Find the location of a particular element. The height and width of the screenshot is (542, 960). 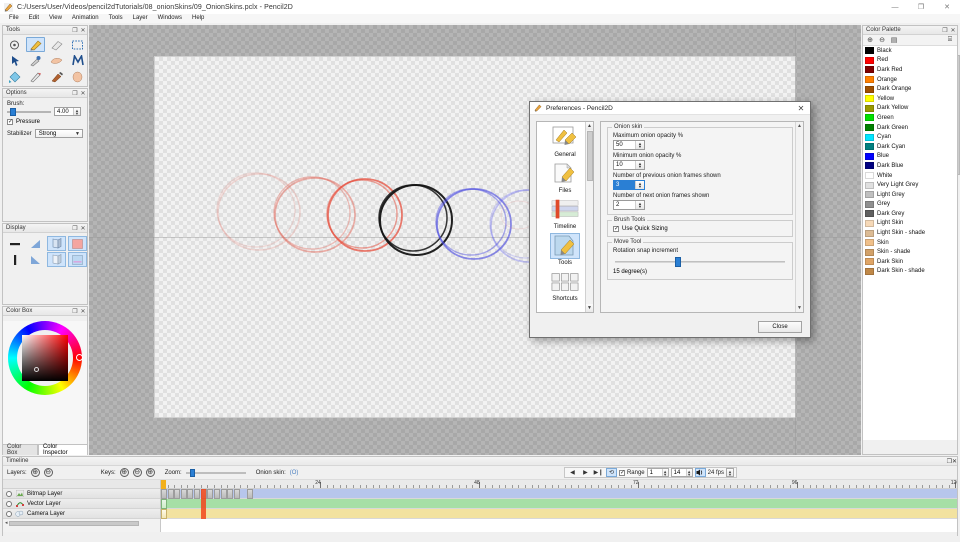

palette-color-row: Dark Grey is located at coordinates (910, 214).